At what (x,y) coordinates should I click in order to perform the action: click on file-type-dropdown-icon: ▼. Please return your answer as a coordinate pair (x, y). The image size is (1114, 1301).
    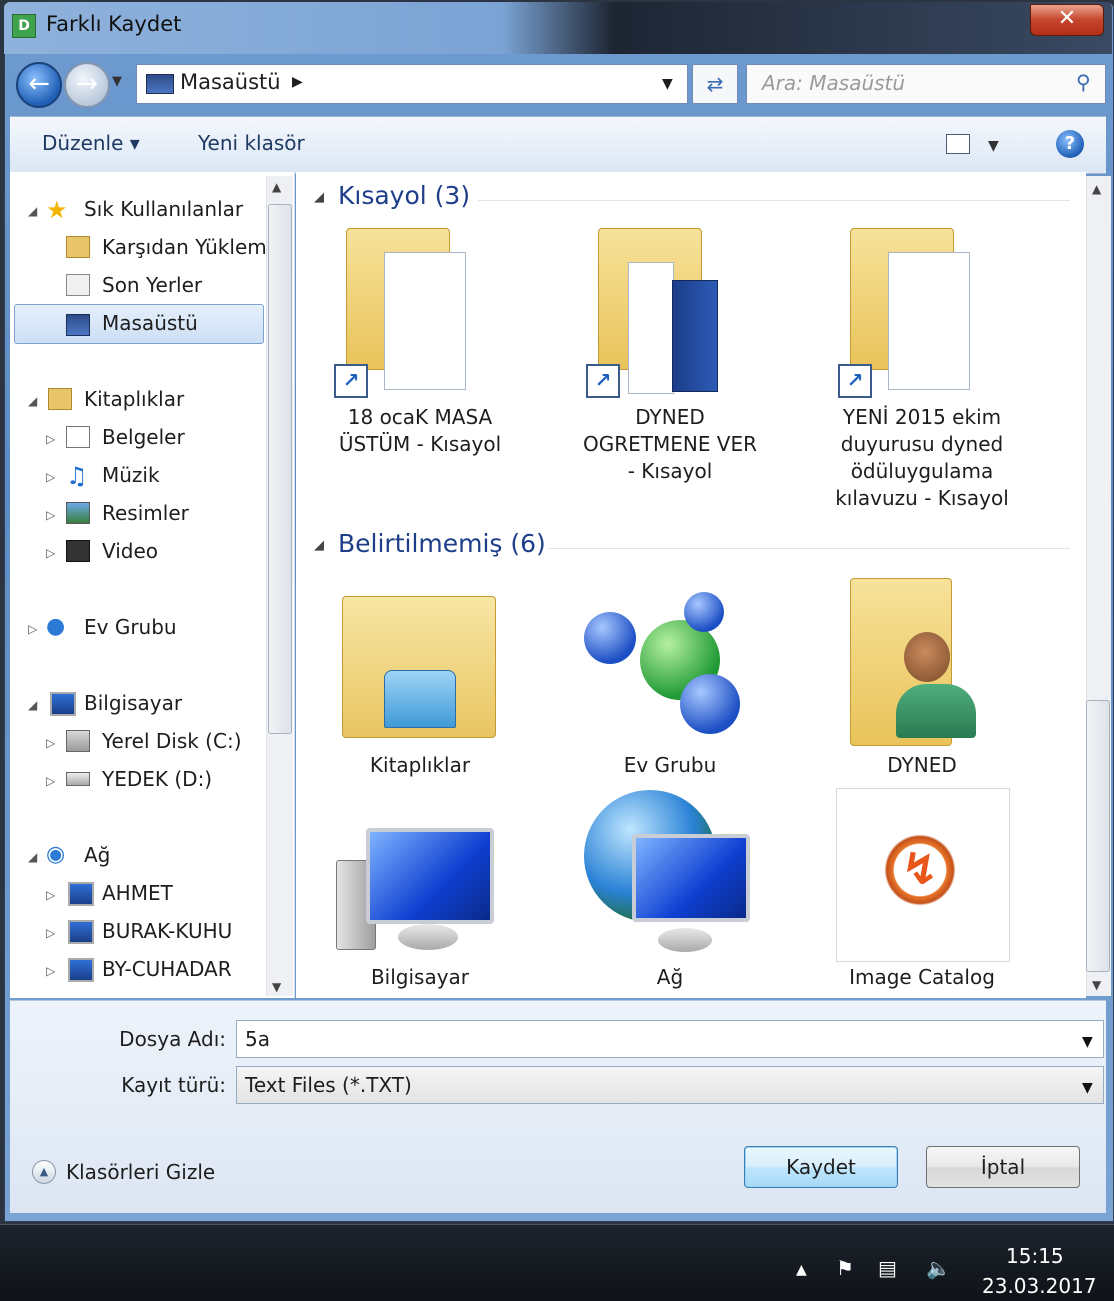
    Looking at the image, I should click on (1087, 1088).